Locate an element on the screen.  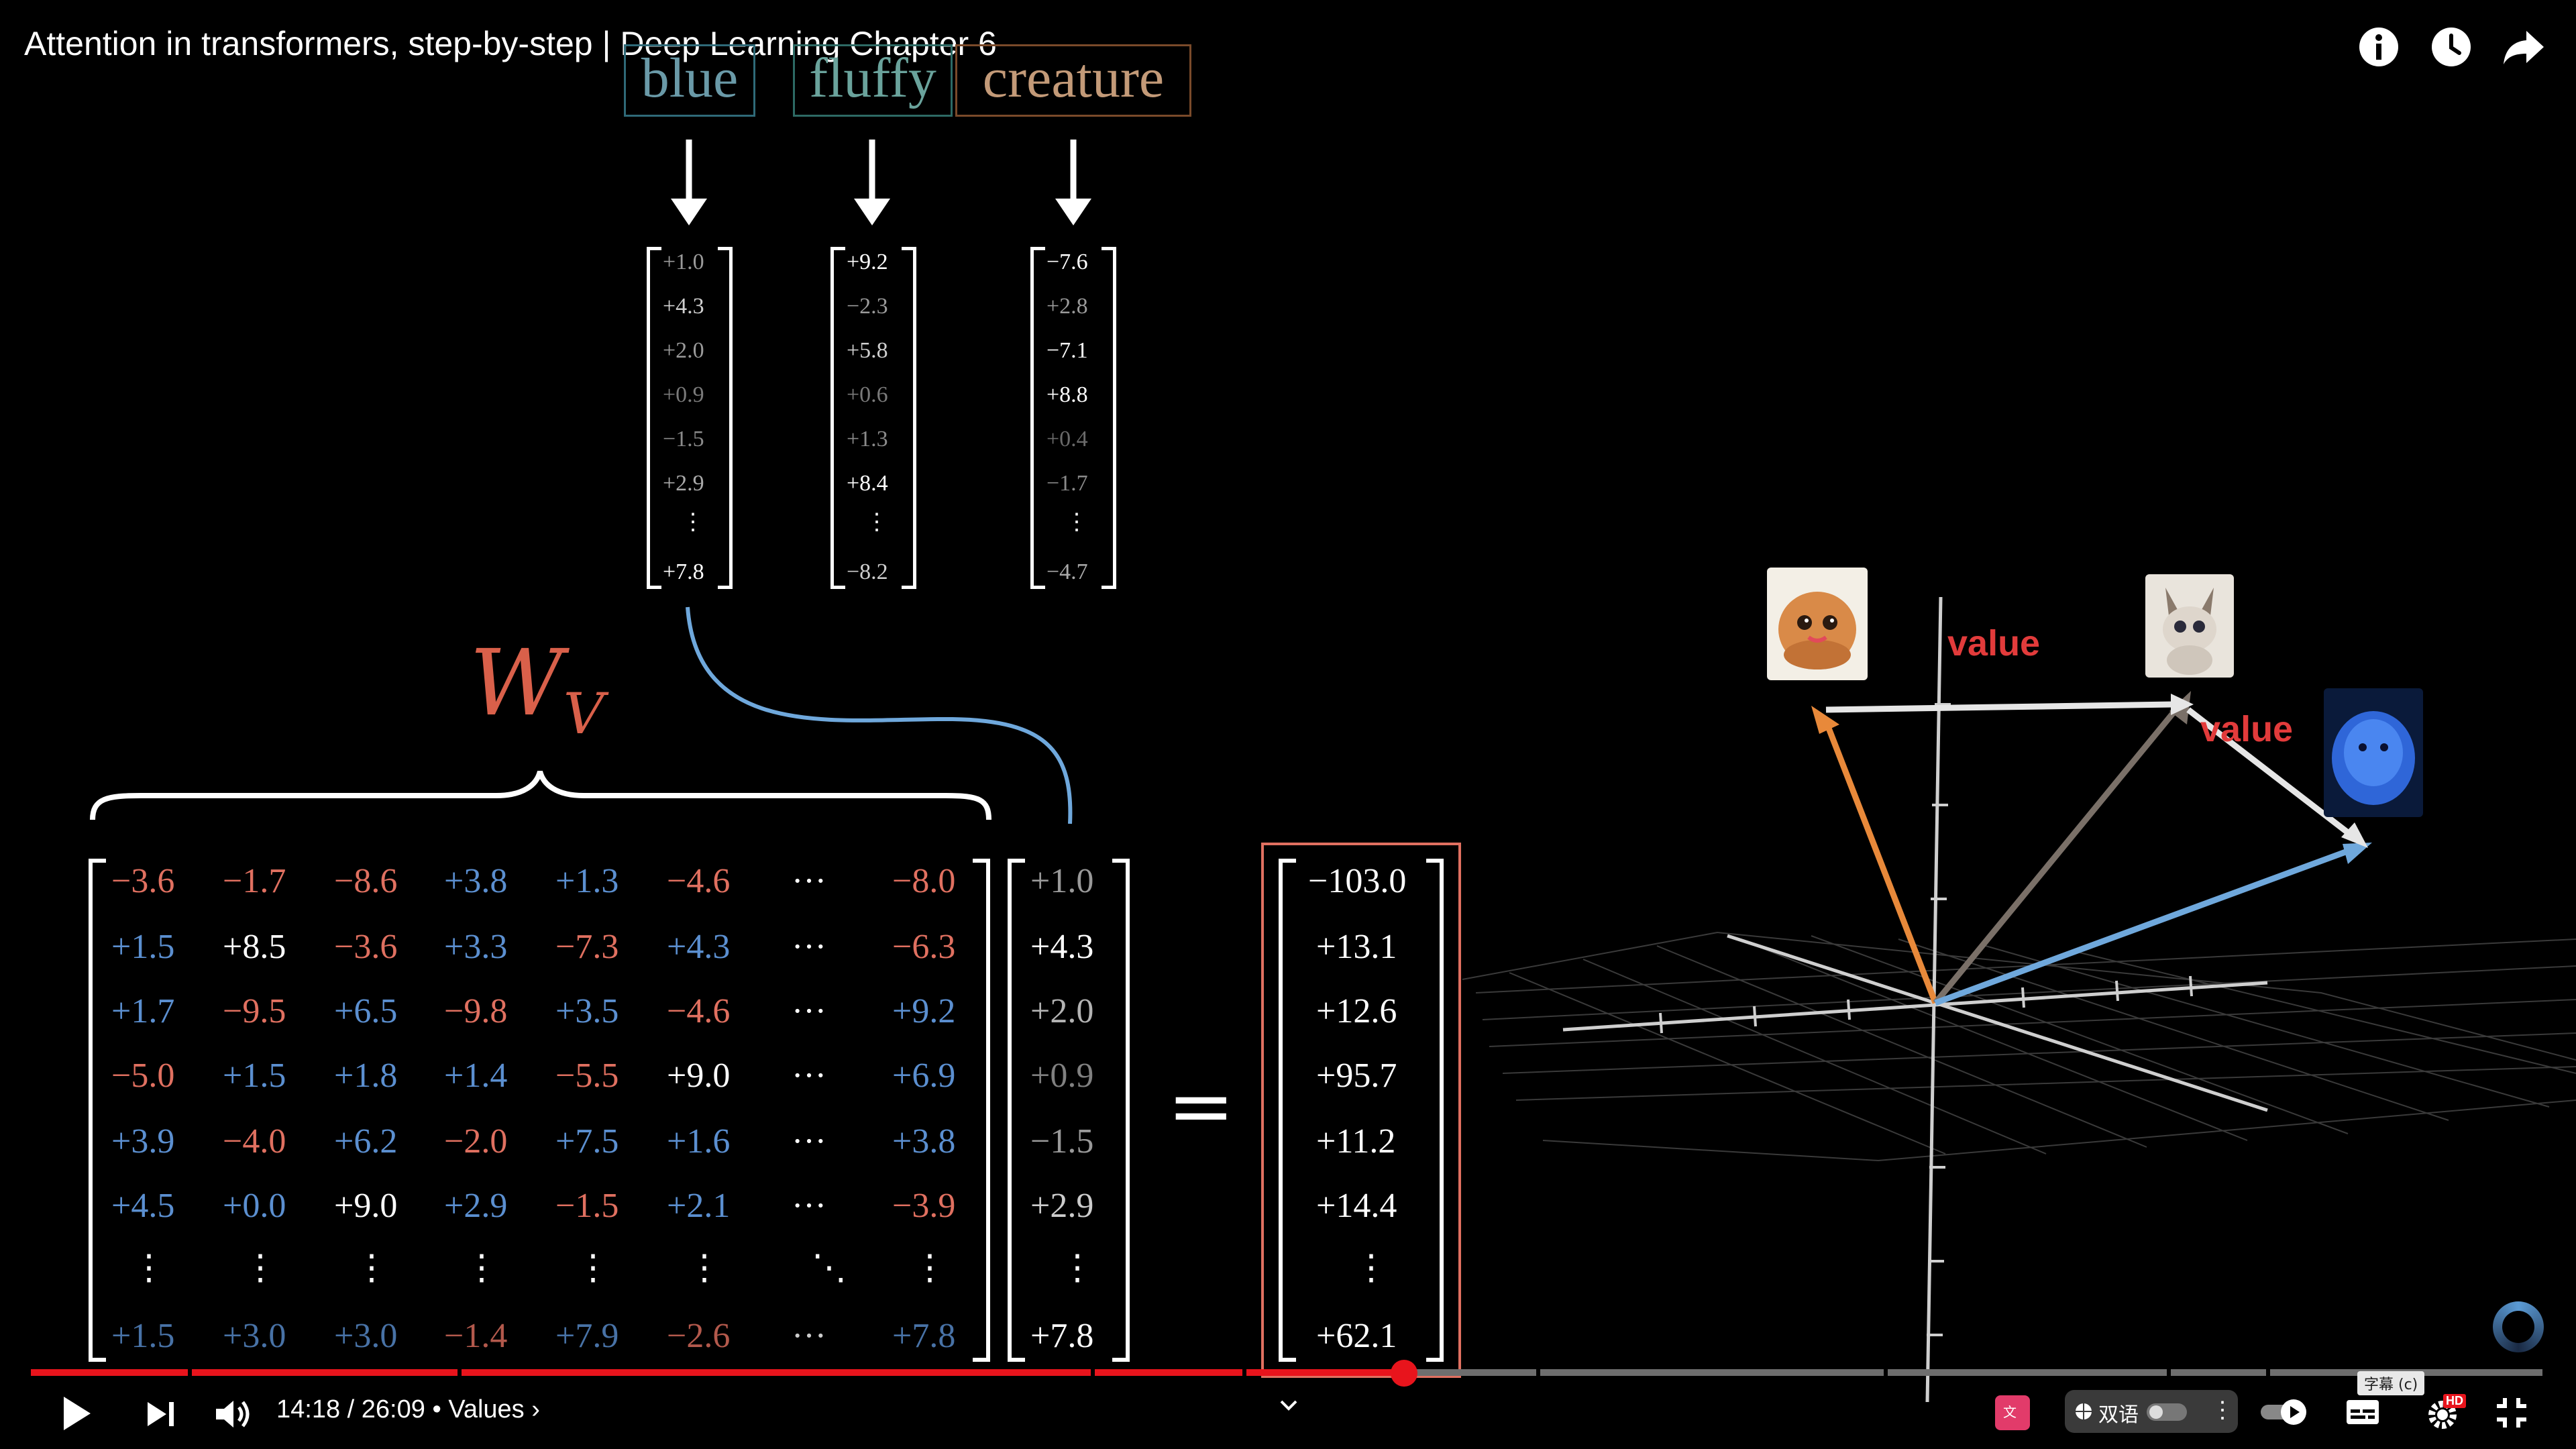
exit-fullscreen-icon is located at coordinates (2511, 1413).